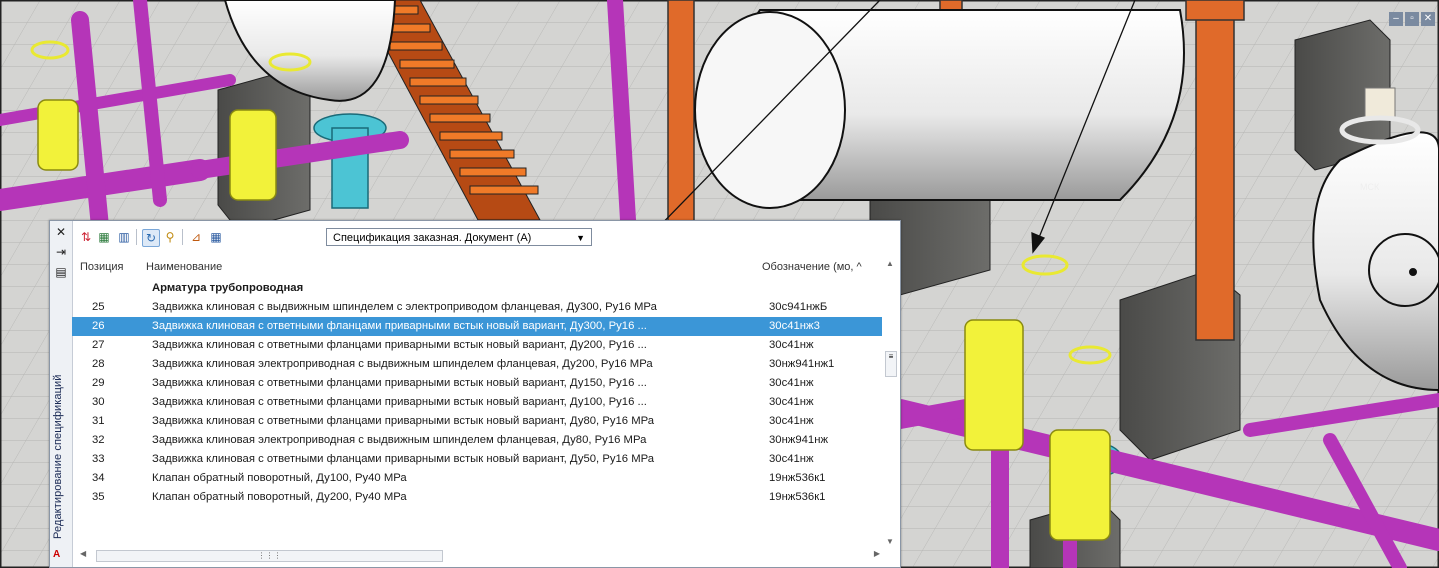 The image size is (1439, 568). What do you see at coordinates (228, 288) in the screenshot?
I see `cell-name: Арматура трубопроводная` at bounding box center [228, 288].